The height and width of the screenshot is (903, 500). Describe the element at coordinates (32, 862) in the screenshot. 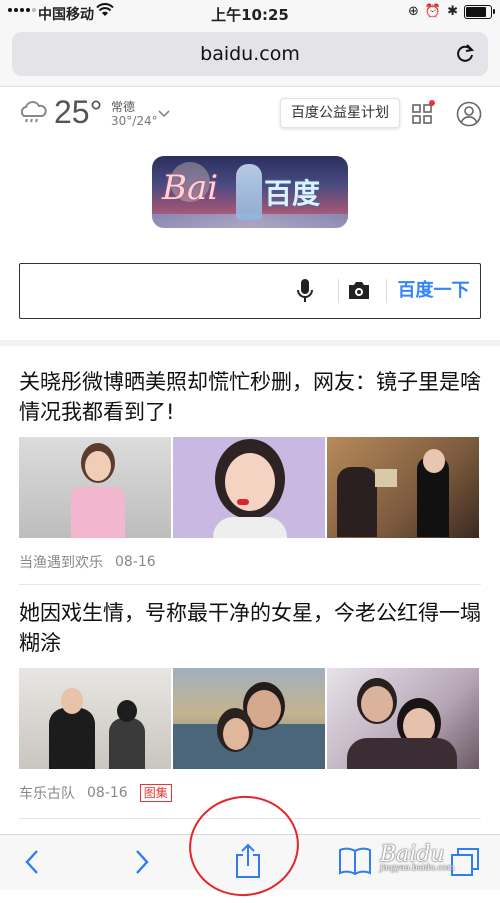

I see `back-icon` at that location.